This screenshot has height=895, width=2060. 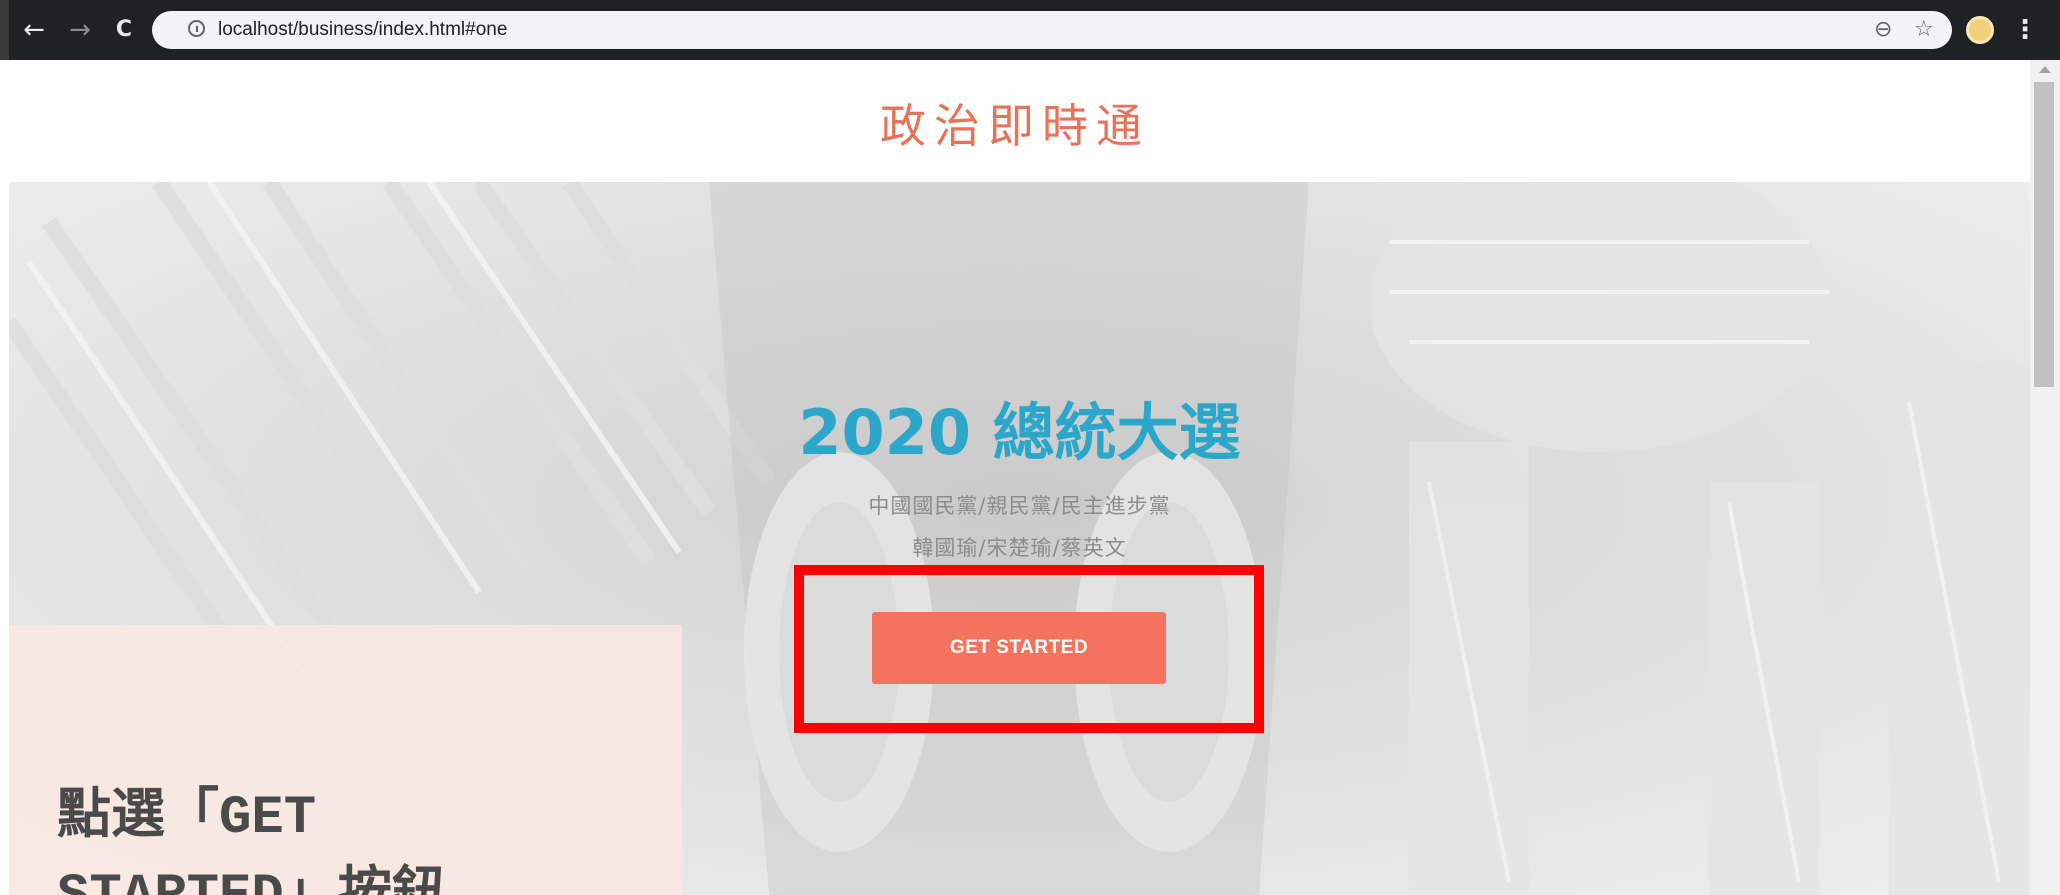 I want to click on highlight-box, so click(x=1029, y=649).